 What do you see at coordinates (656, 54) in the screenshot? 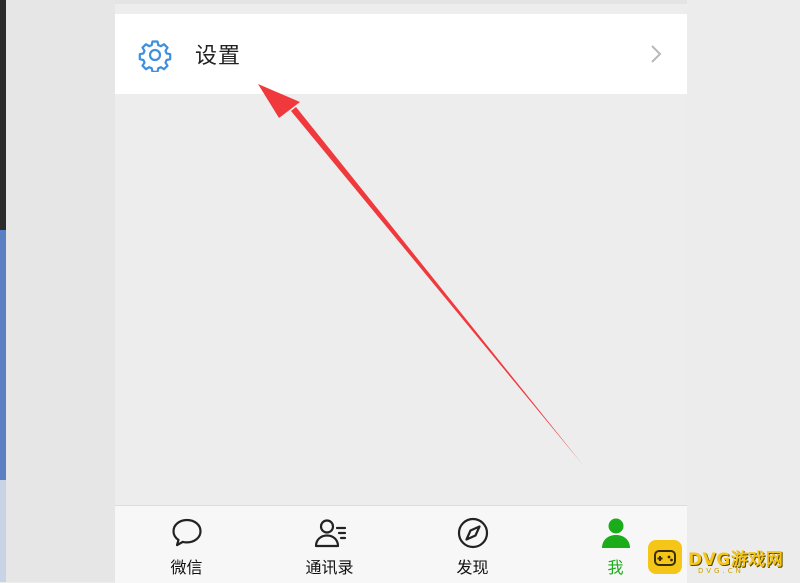
I see `chevron-right-icon` at bounding box center [656, 54].